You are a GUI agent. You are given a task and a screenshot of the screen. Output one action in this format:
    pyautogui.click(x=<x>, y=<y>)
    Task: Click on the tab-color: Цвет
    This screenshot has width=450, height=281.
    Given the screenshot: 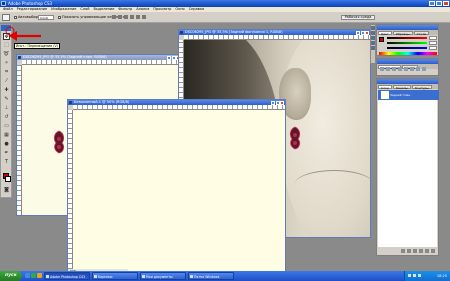 What is the action you would take?
    pyautogui.click(x=385, y=33)
    